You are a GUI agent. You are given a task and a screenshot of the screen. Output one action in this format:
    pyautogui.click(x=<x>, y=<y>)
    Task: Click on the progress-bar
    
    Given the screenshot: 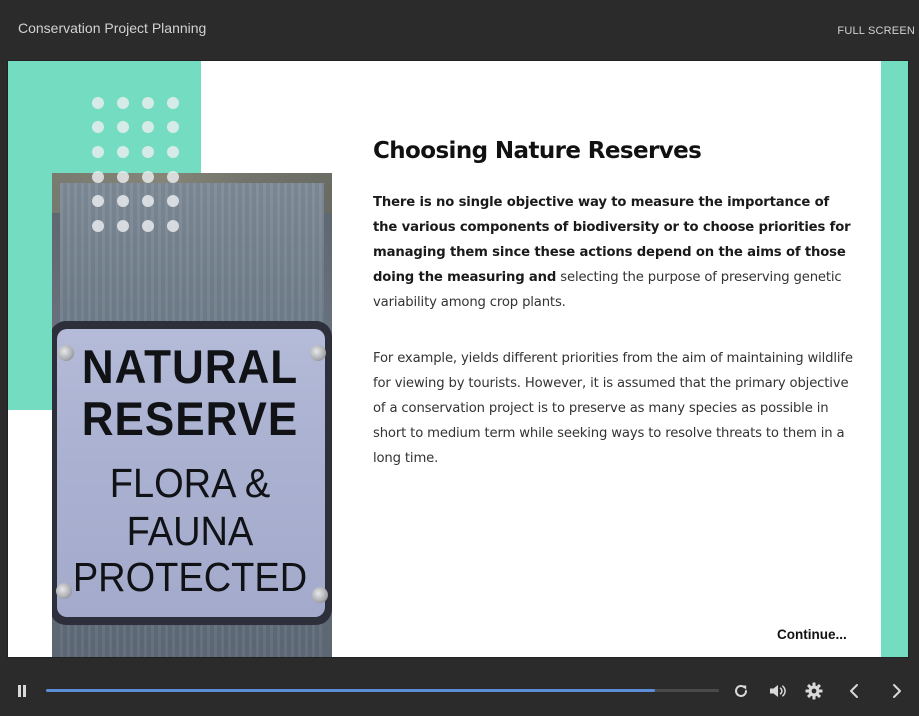 What is the action you would take?
    pyautogui.click(x=382, y=690)
    